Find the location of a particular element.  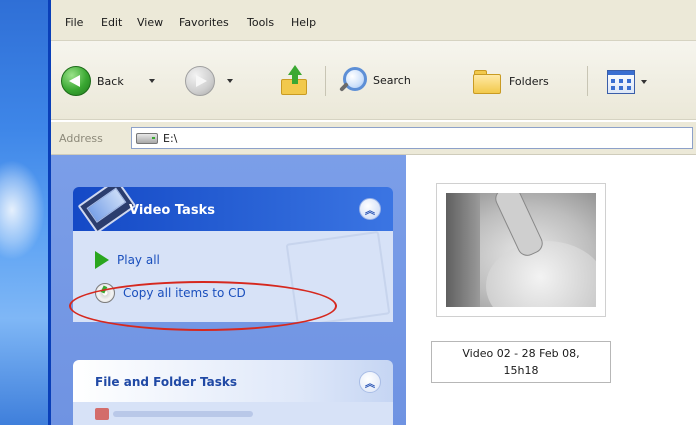

forward-dropdown-icon is located at coordinates (230, 81).